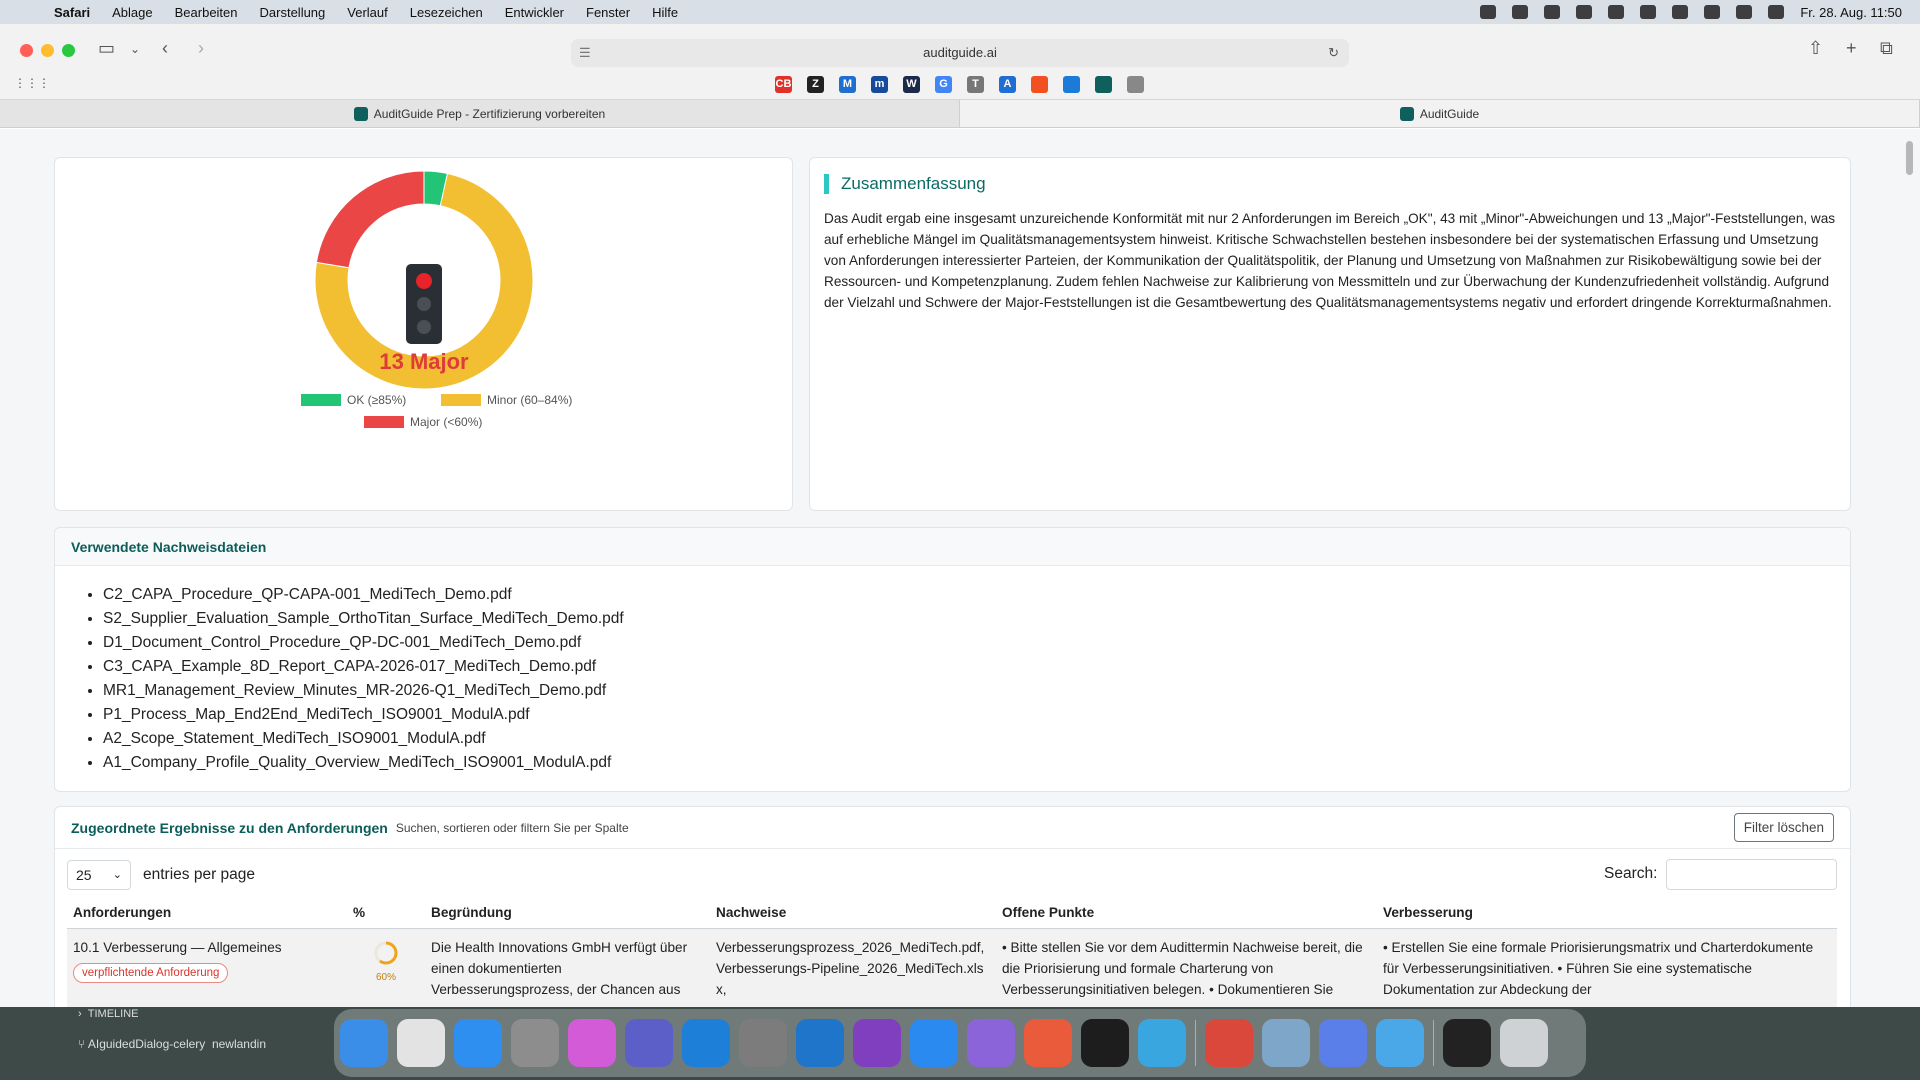 The height and width of the screenshot is (1080, 1920). Describe the element at coordinates (1103, 84) in the screenshot. I see `ag-icon` at that location.